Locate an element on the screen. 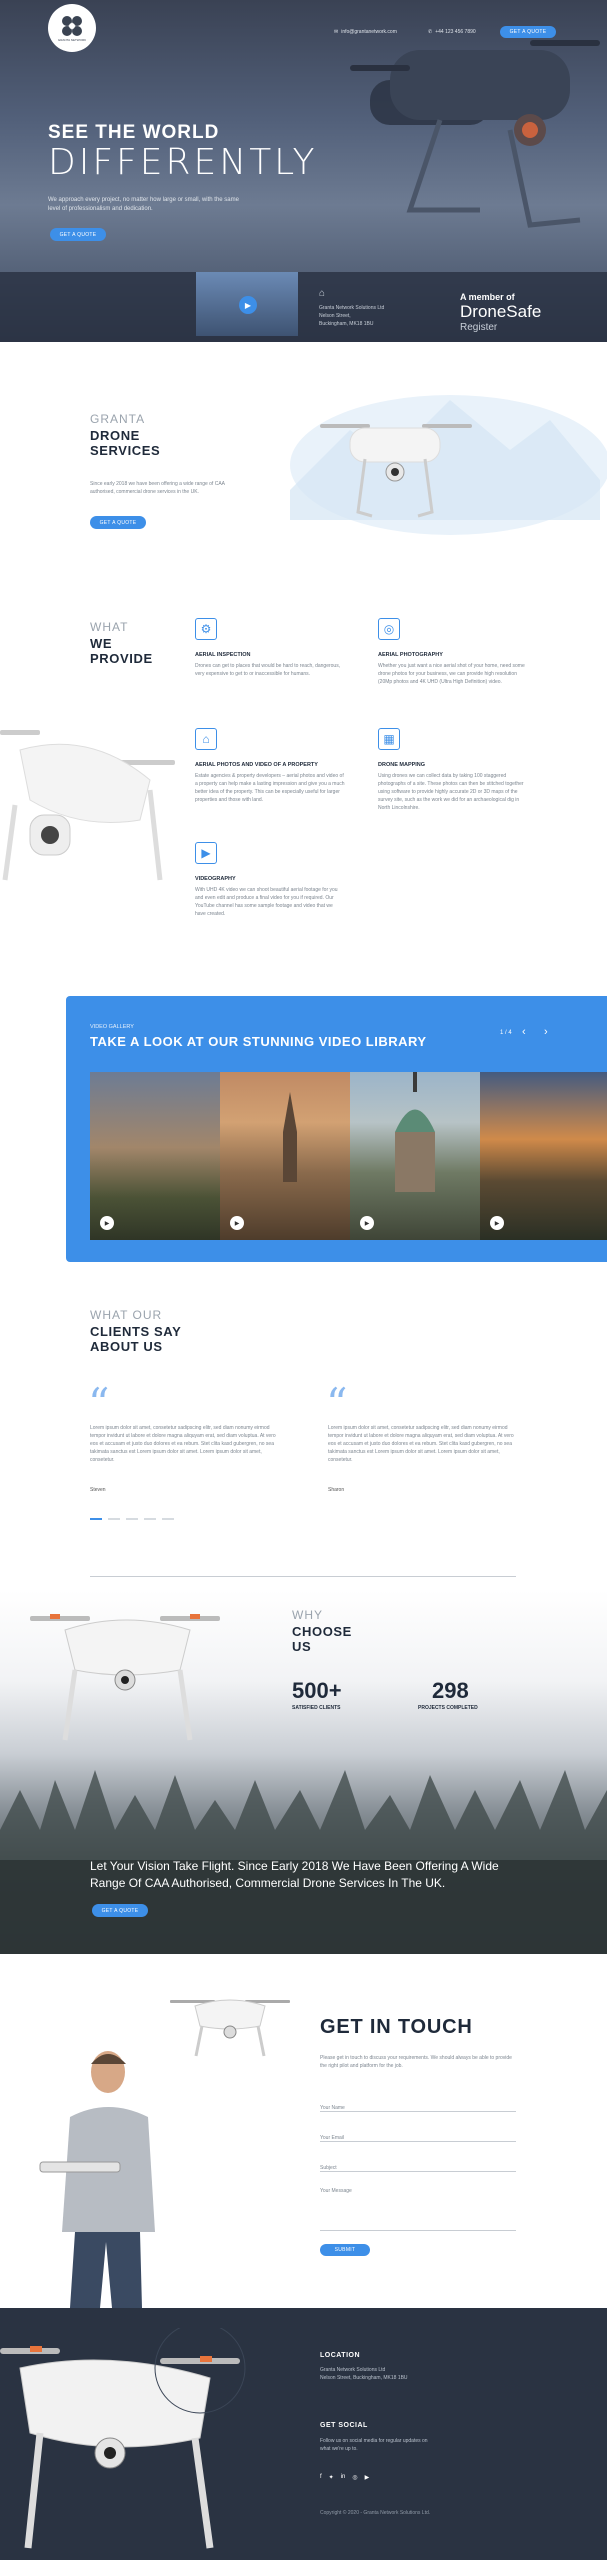  address-line: Buckingham, MK18 1BU is located at coordinates (346, 324).